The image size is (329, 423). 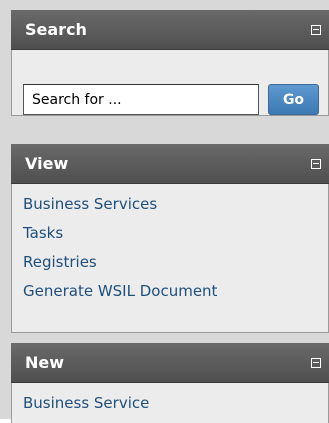 I want to click on link-business-service: Business Service, so click(x=86, y=403).